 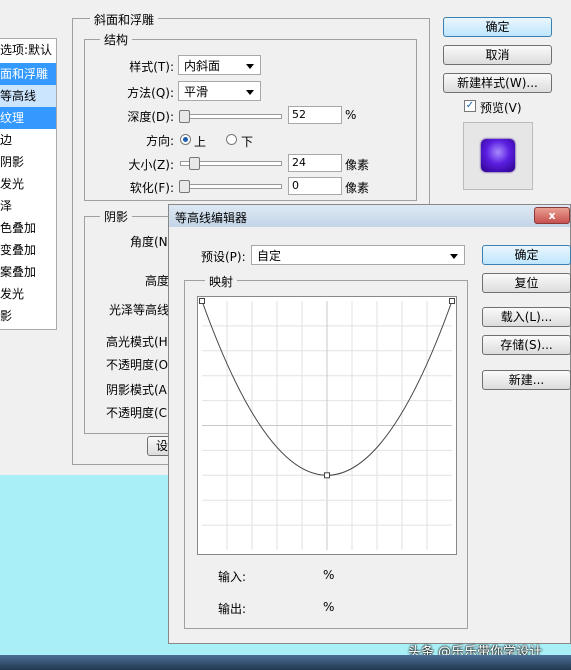 What do you see at coordinates (28, 294) in the screenshot?
I see `style-list-item-outer-glow: 发光` at bounding box center [28, 294].